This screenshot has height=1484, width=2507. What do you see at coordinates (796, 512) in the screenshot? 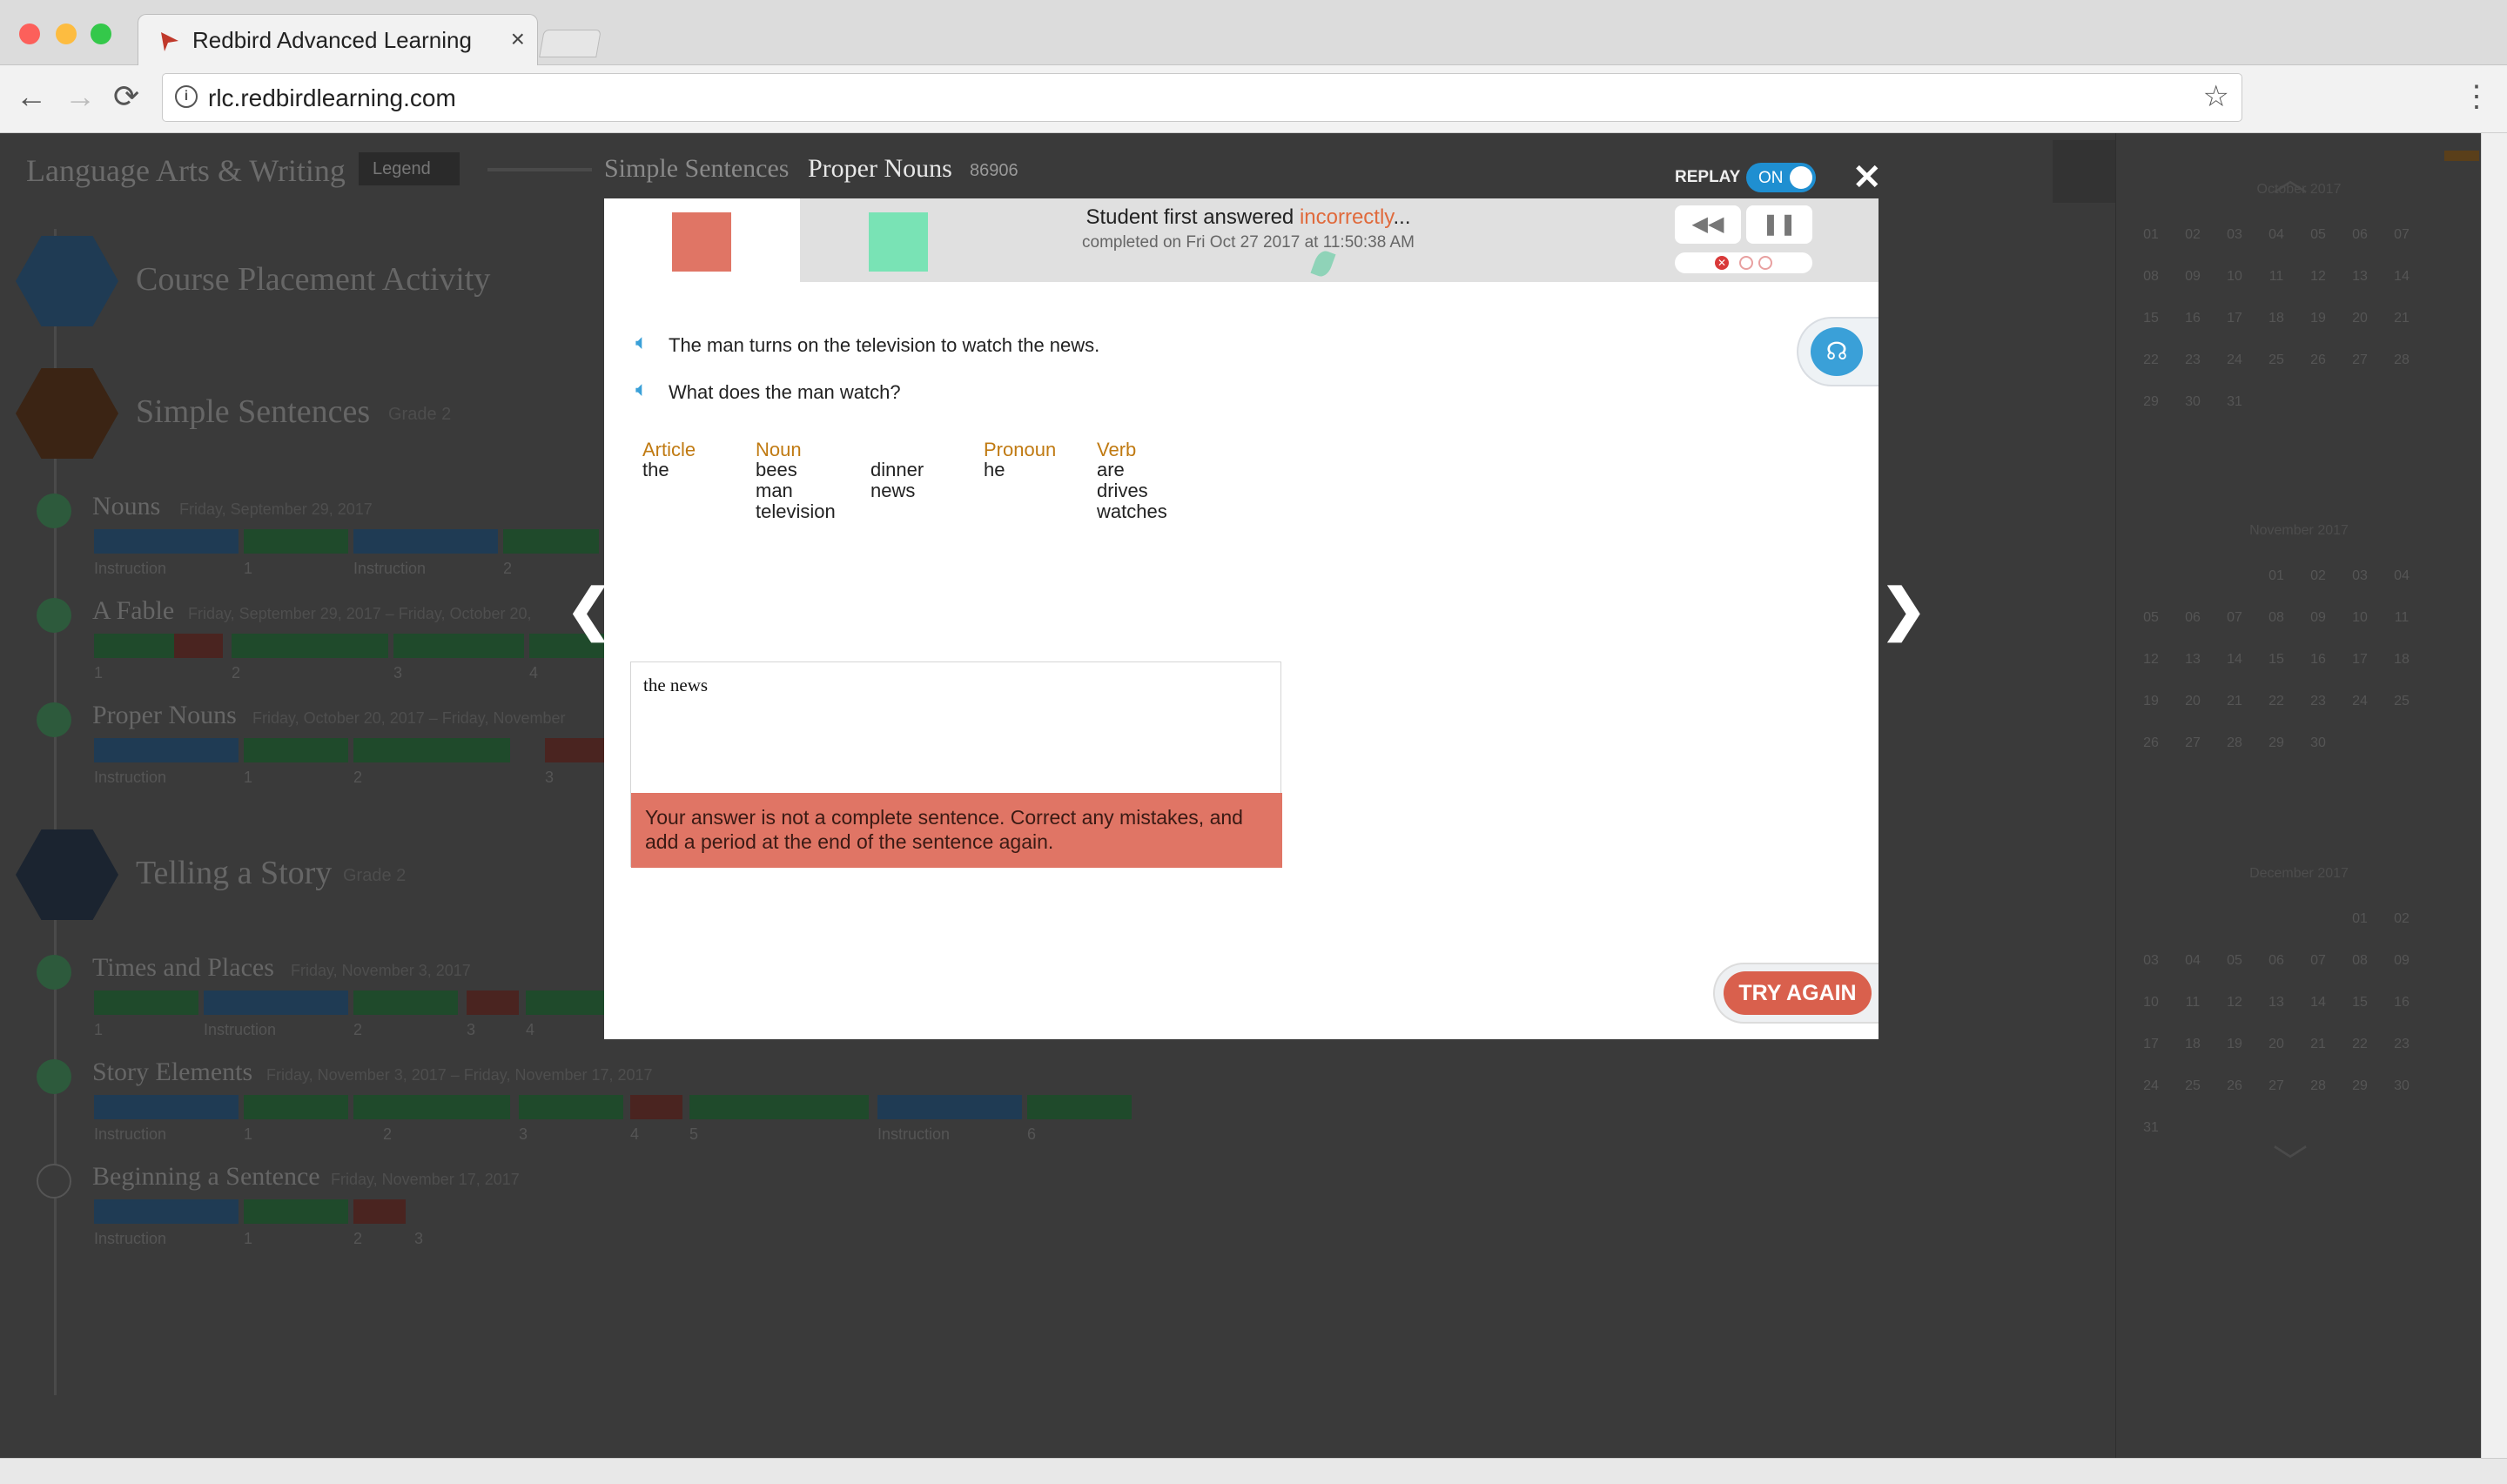
I see `word-tile: television` at bounding box center [796, 512].